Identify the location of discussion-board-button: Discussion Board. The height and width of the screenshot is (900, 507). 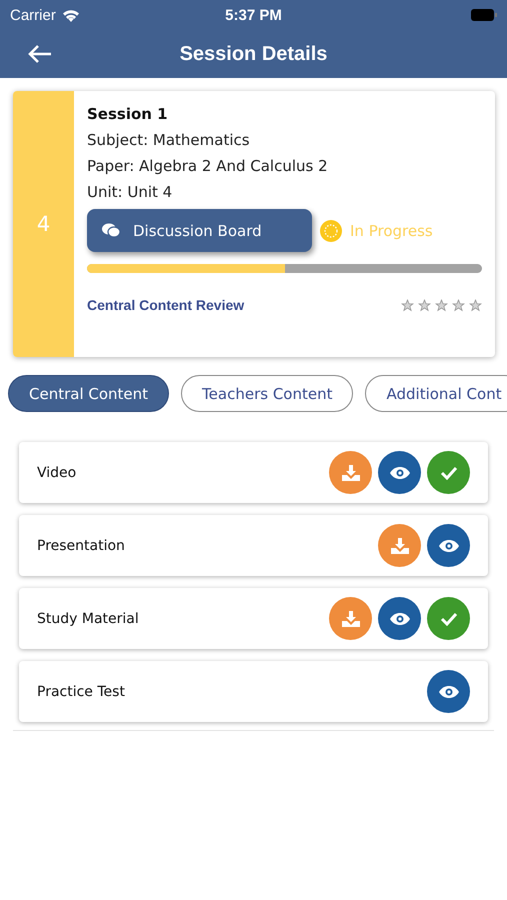
(199, 230).